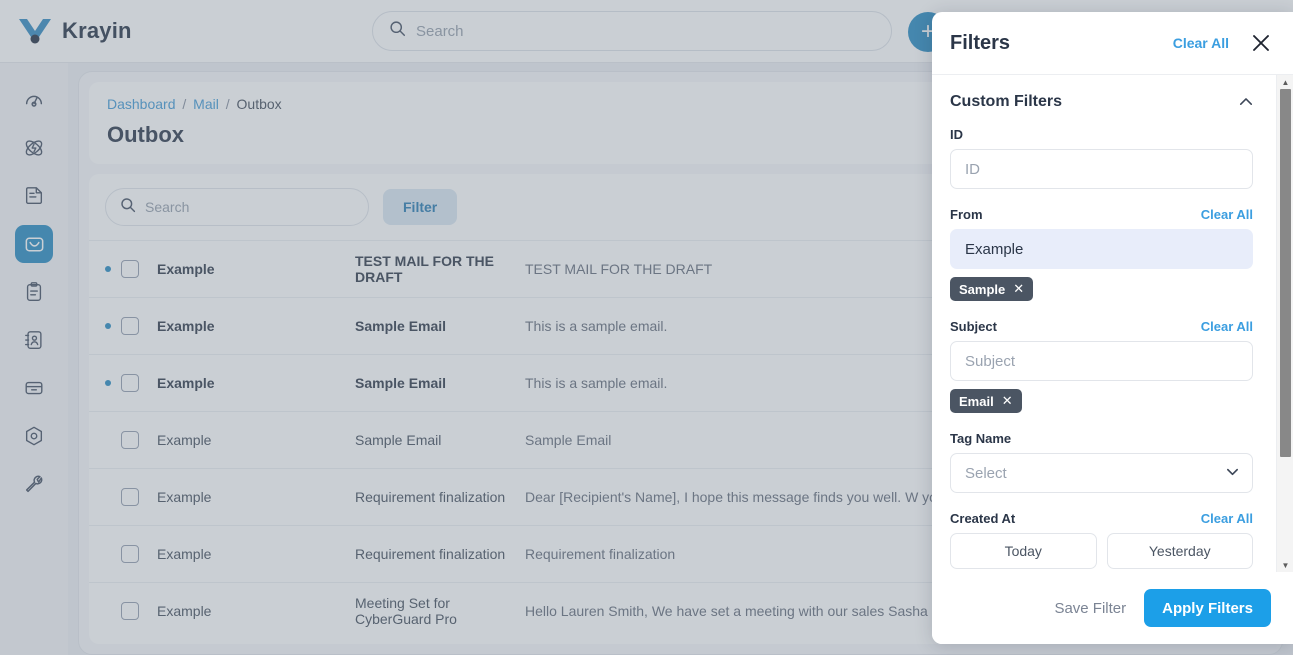  What do you see at coordinates (1101, 289) in the screenshot?
I see `from-chips: Sample ✕` at bounding box center [1101, 289].